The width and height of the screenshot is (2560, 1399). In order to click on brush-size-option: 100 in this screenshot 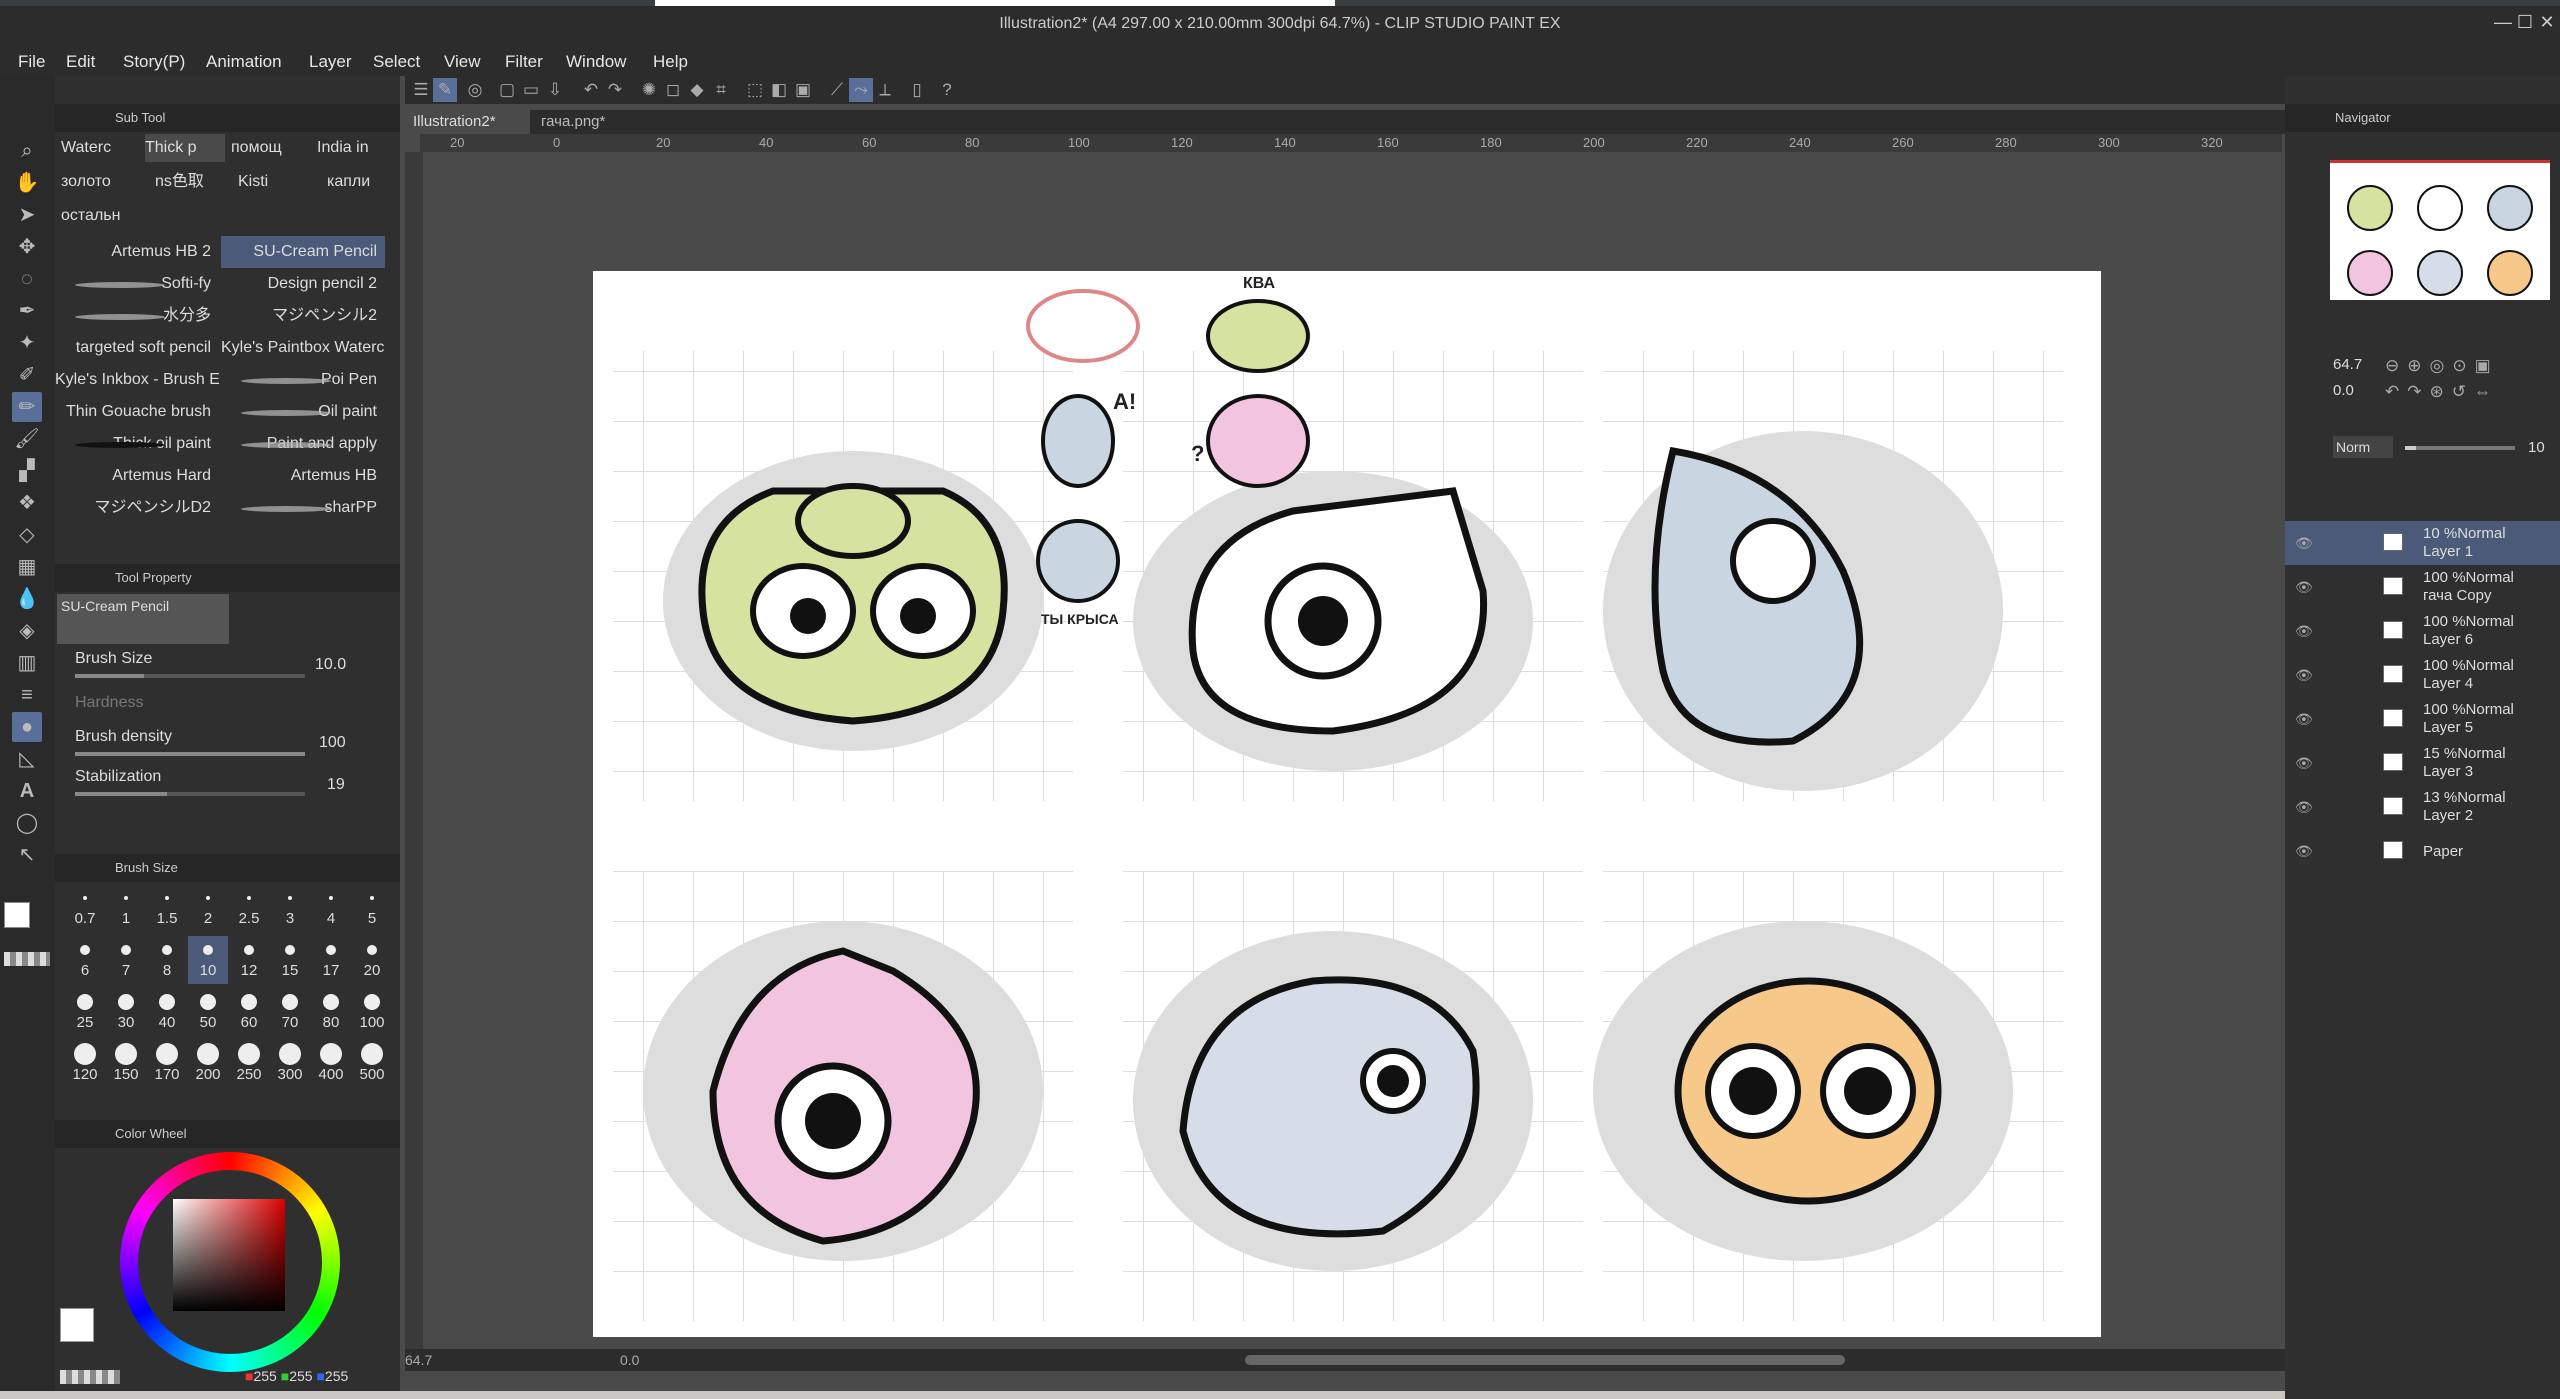, I will do `click(372, 1012)`.